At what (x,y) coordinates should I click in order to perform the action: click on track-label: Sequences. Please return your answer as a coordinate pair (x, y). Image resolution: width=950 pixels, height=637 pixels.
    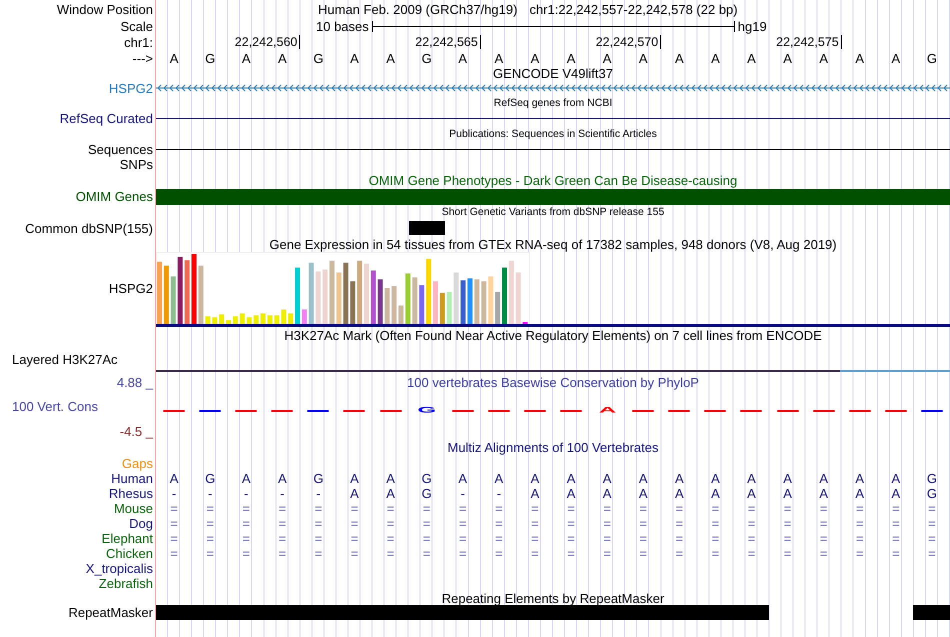
    Looking at the image, I should click on (120, 149).